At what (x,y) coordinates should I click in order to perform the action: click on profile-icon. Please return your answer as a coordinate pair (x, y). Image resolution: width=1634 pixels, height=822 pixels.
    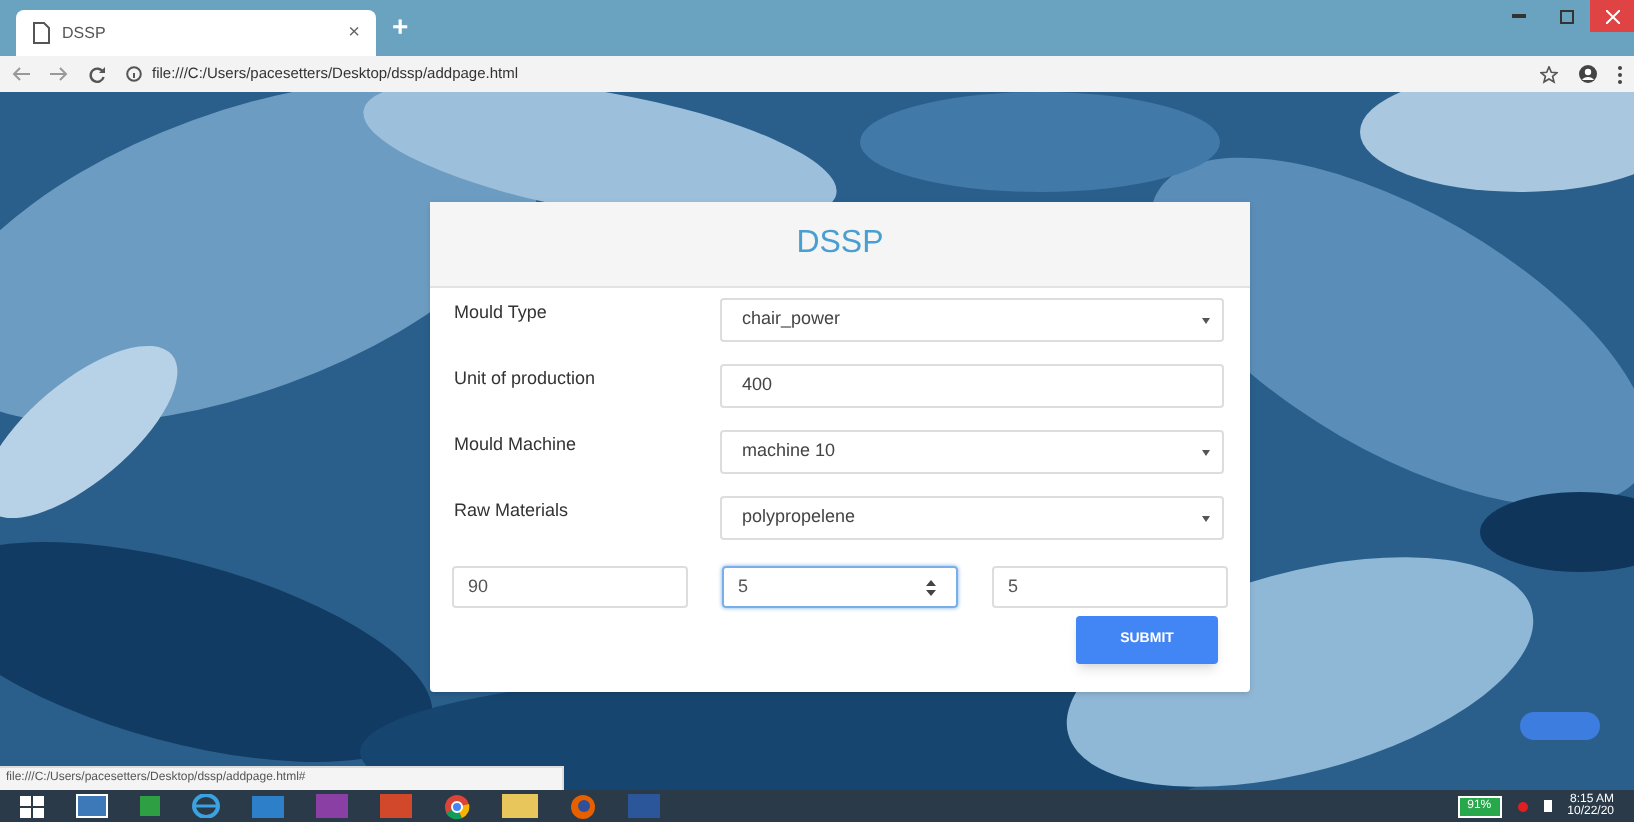
    Looking at the image, I should click on (1588, 74).